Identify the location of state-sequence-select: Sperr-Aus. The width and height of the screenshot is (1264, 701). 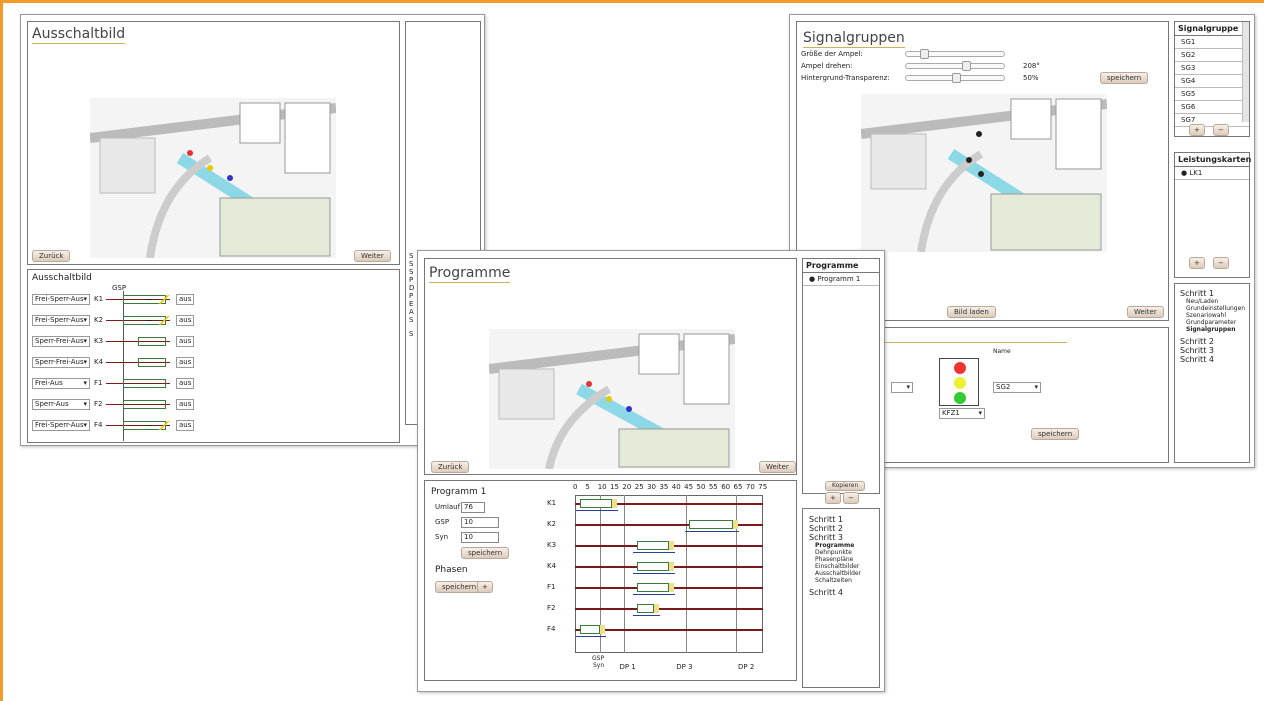
(61, 404).